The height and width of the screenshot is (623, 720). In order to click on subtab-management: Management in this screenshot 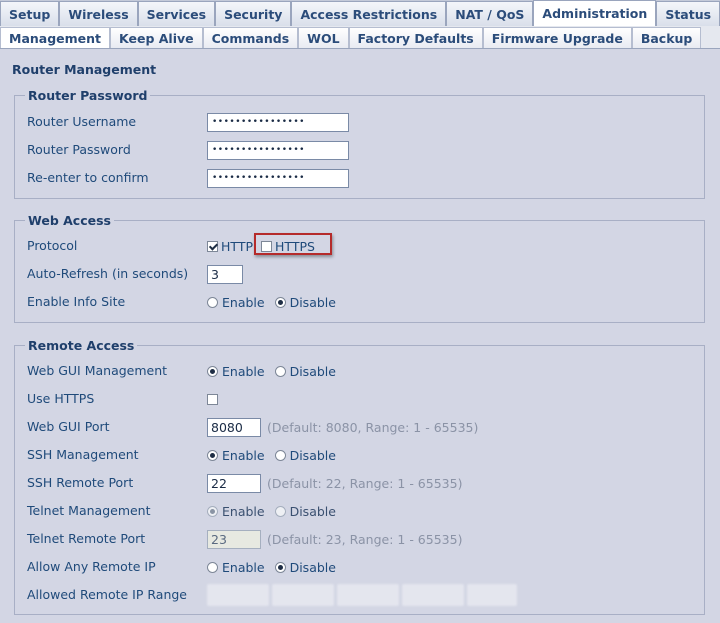, I will do `click(55, 37)`.